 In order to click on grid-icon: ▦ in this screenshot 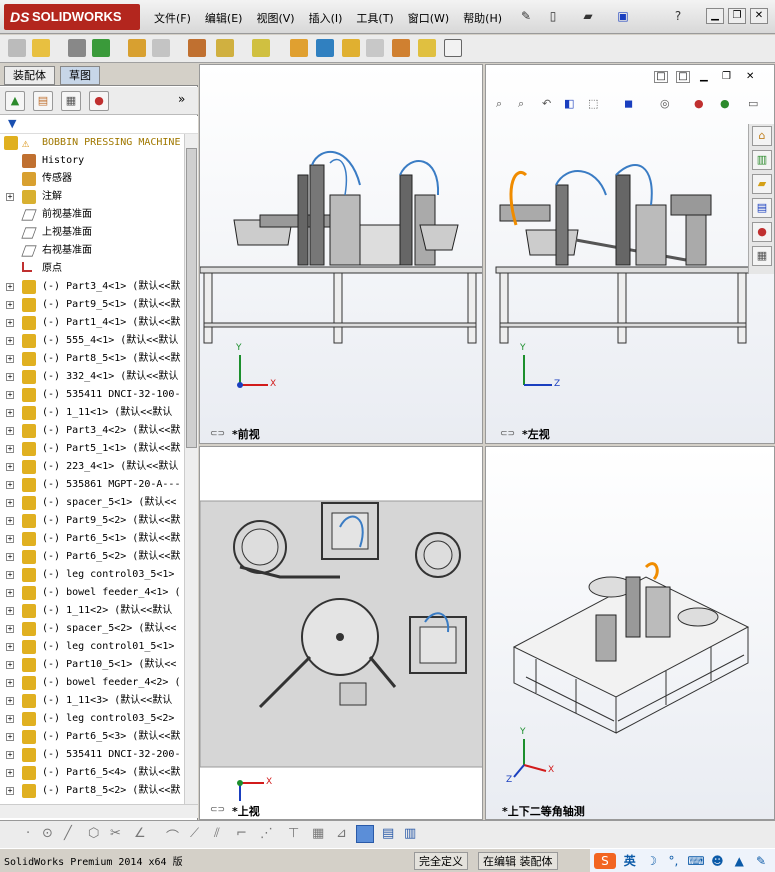, I will do `click(318, 833)`.